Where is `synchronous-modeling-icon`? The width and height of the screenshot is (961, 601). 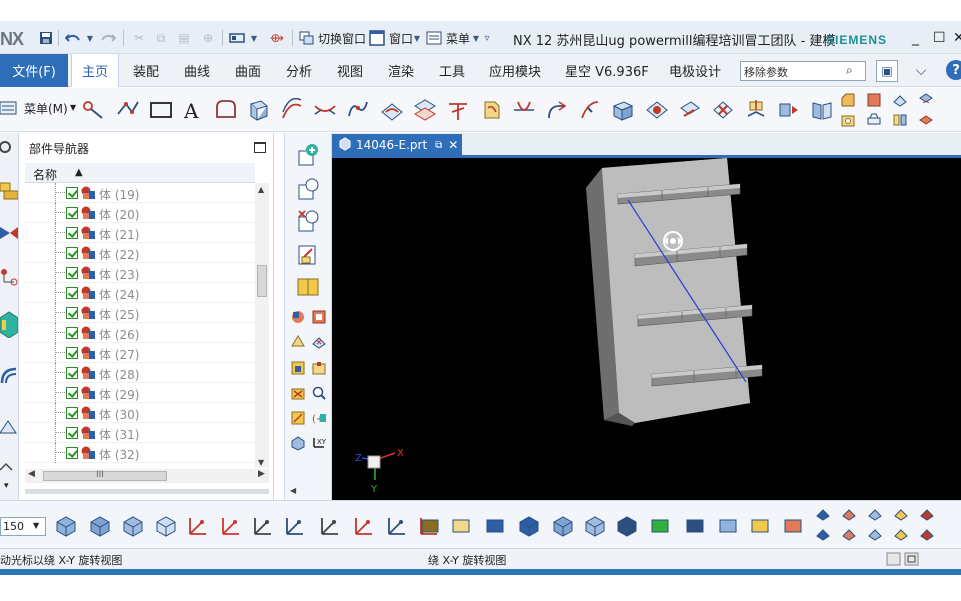
synchronous-modeling-icon is located at coordinates (822, 110).